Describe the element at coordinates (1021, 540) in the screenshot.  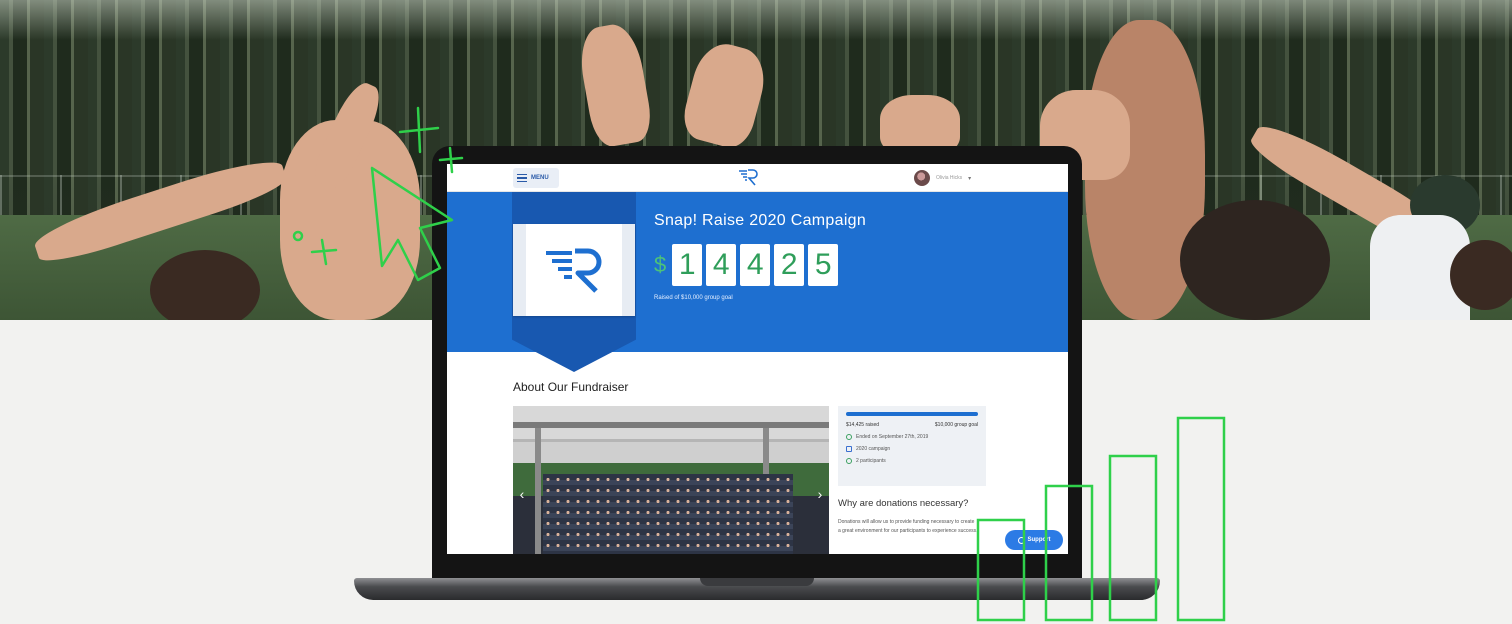
I see `support-icon` at that location.